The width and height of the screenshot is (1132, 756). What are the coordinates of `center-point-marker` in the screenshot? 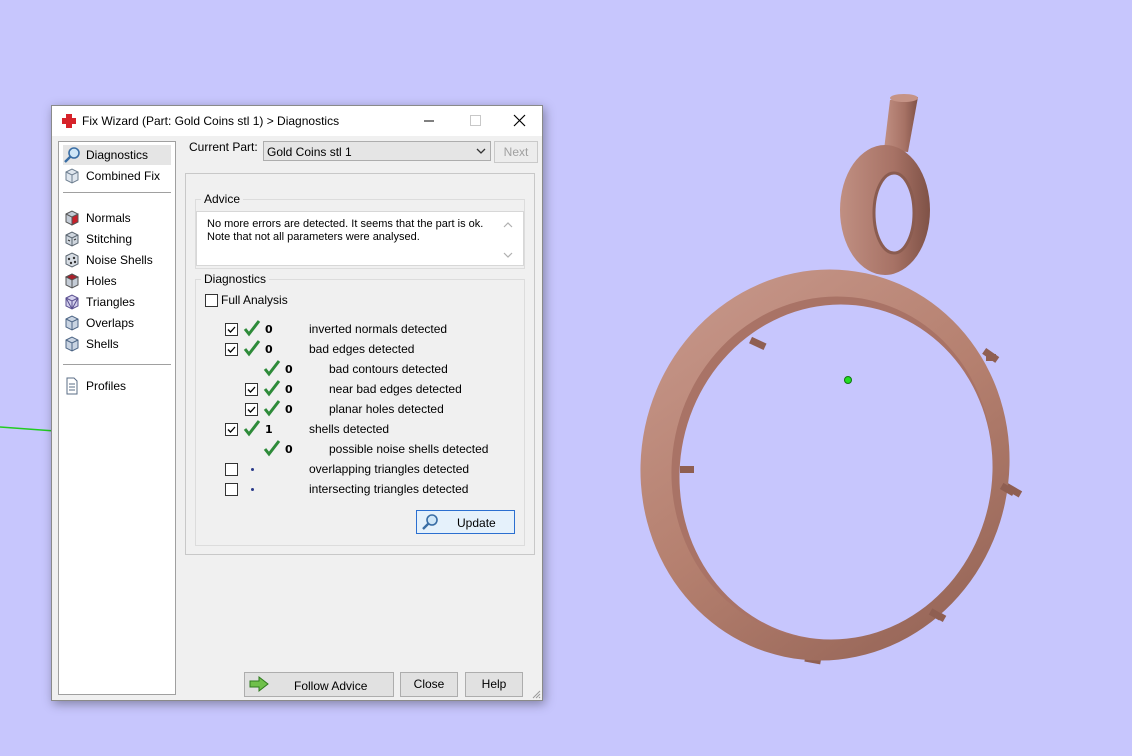 It's located at (848, 380).